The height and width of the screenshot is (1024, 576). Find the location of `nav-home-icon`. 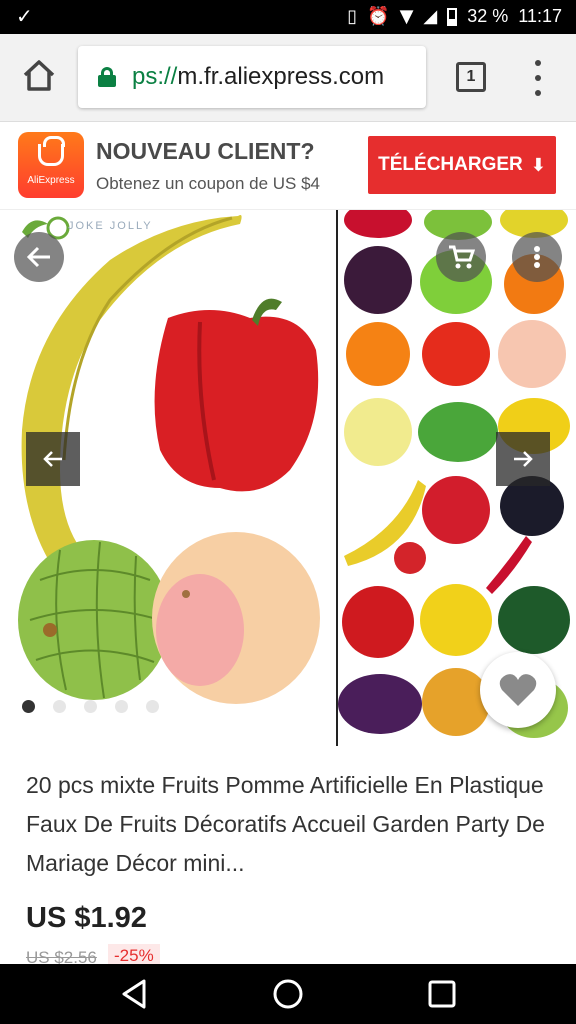

nav-home-icon is located at coordinates (288, 994).